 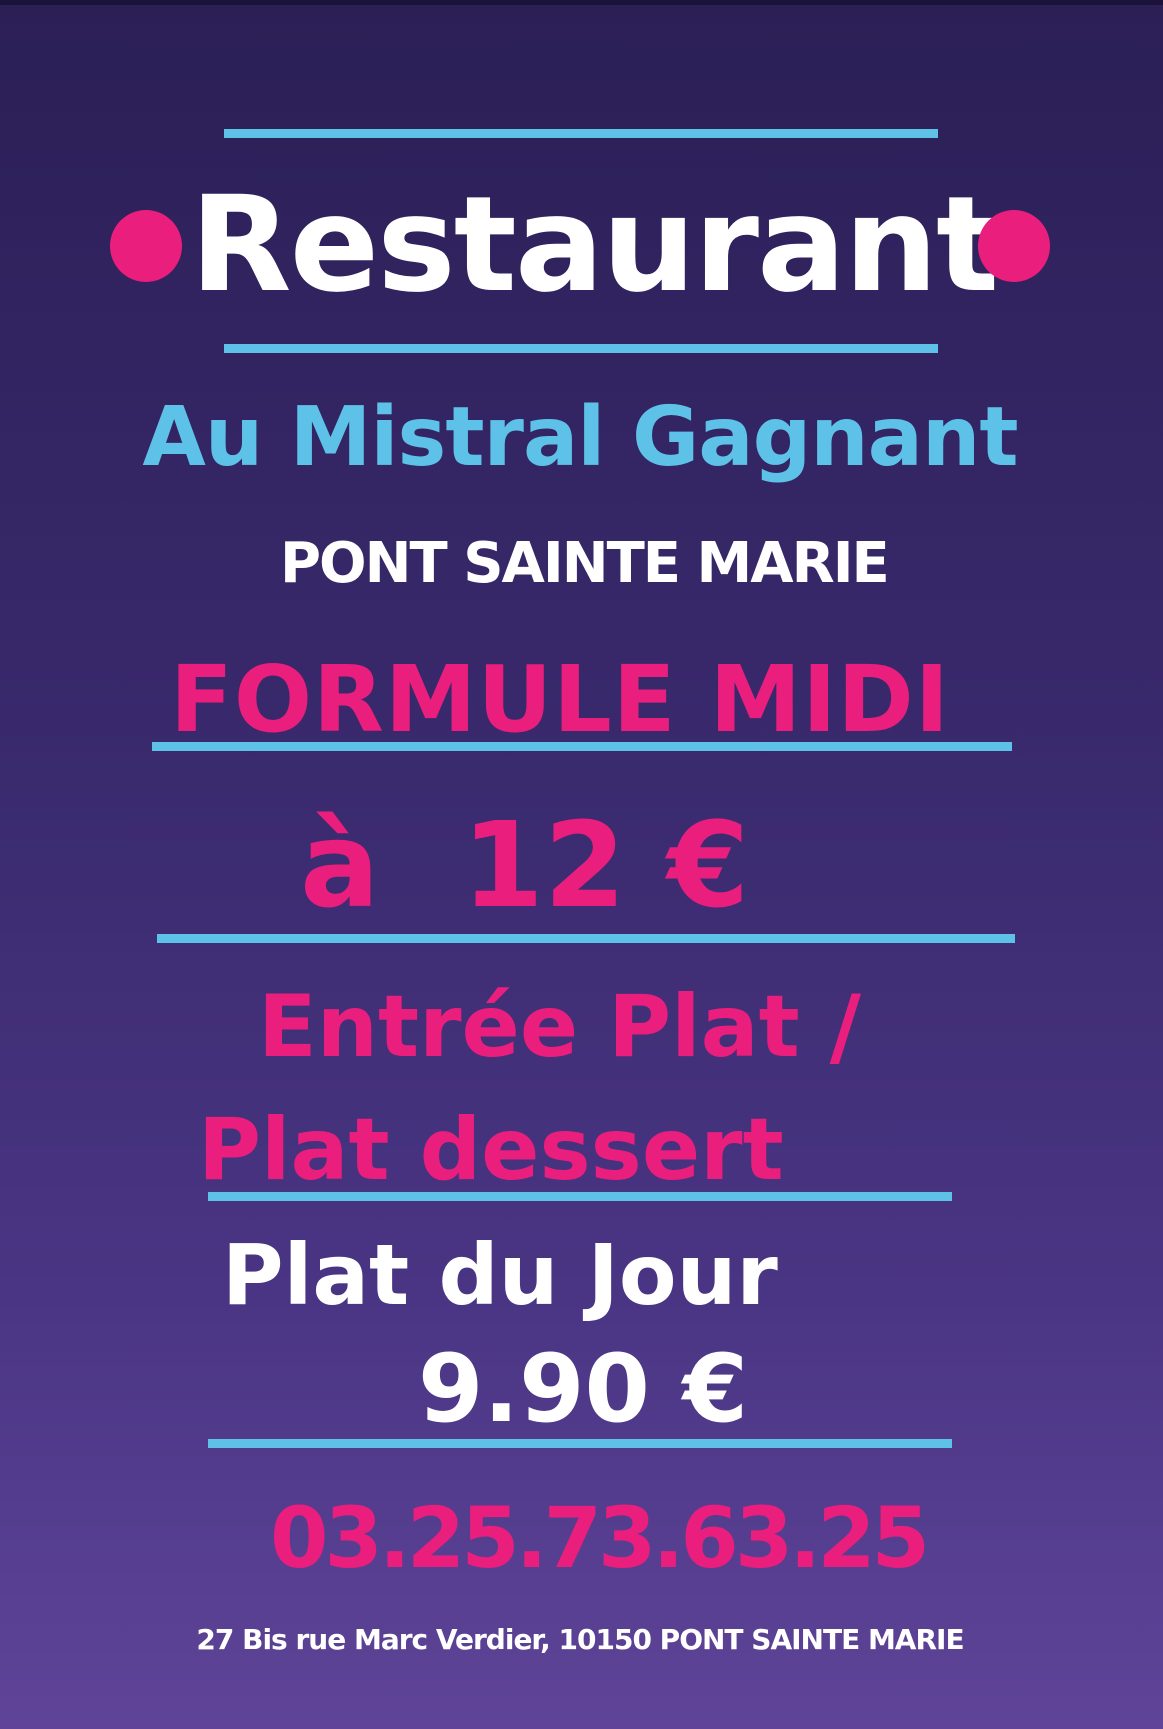 I want to click on daily-dish-label: Plat du Jour, so click(x=500, y=1275).